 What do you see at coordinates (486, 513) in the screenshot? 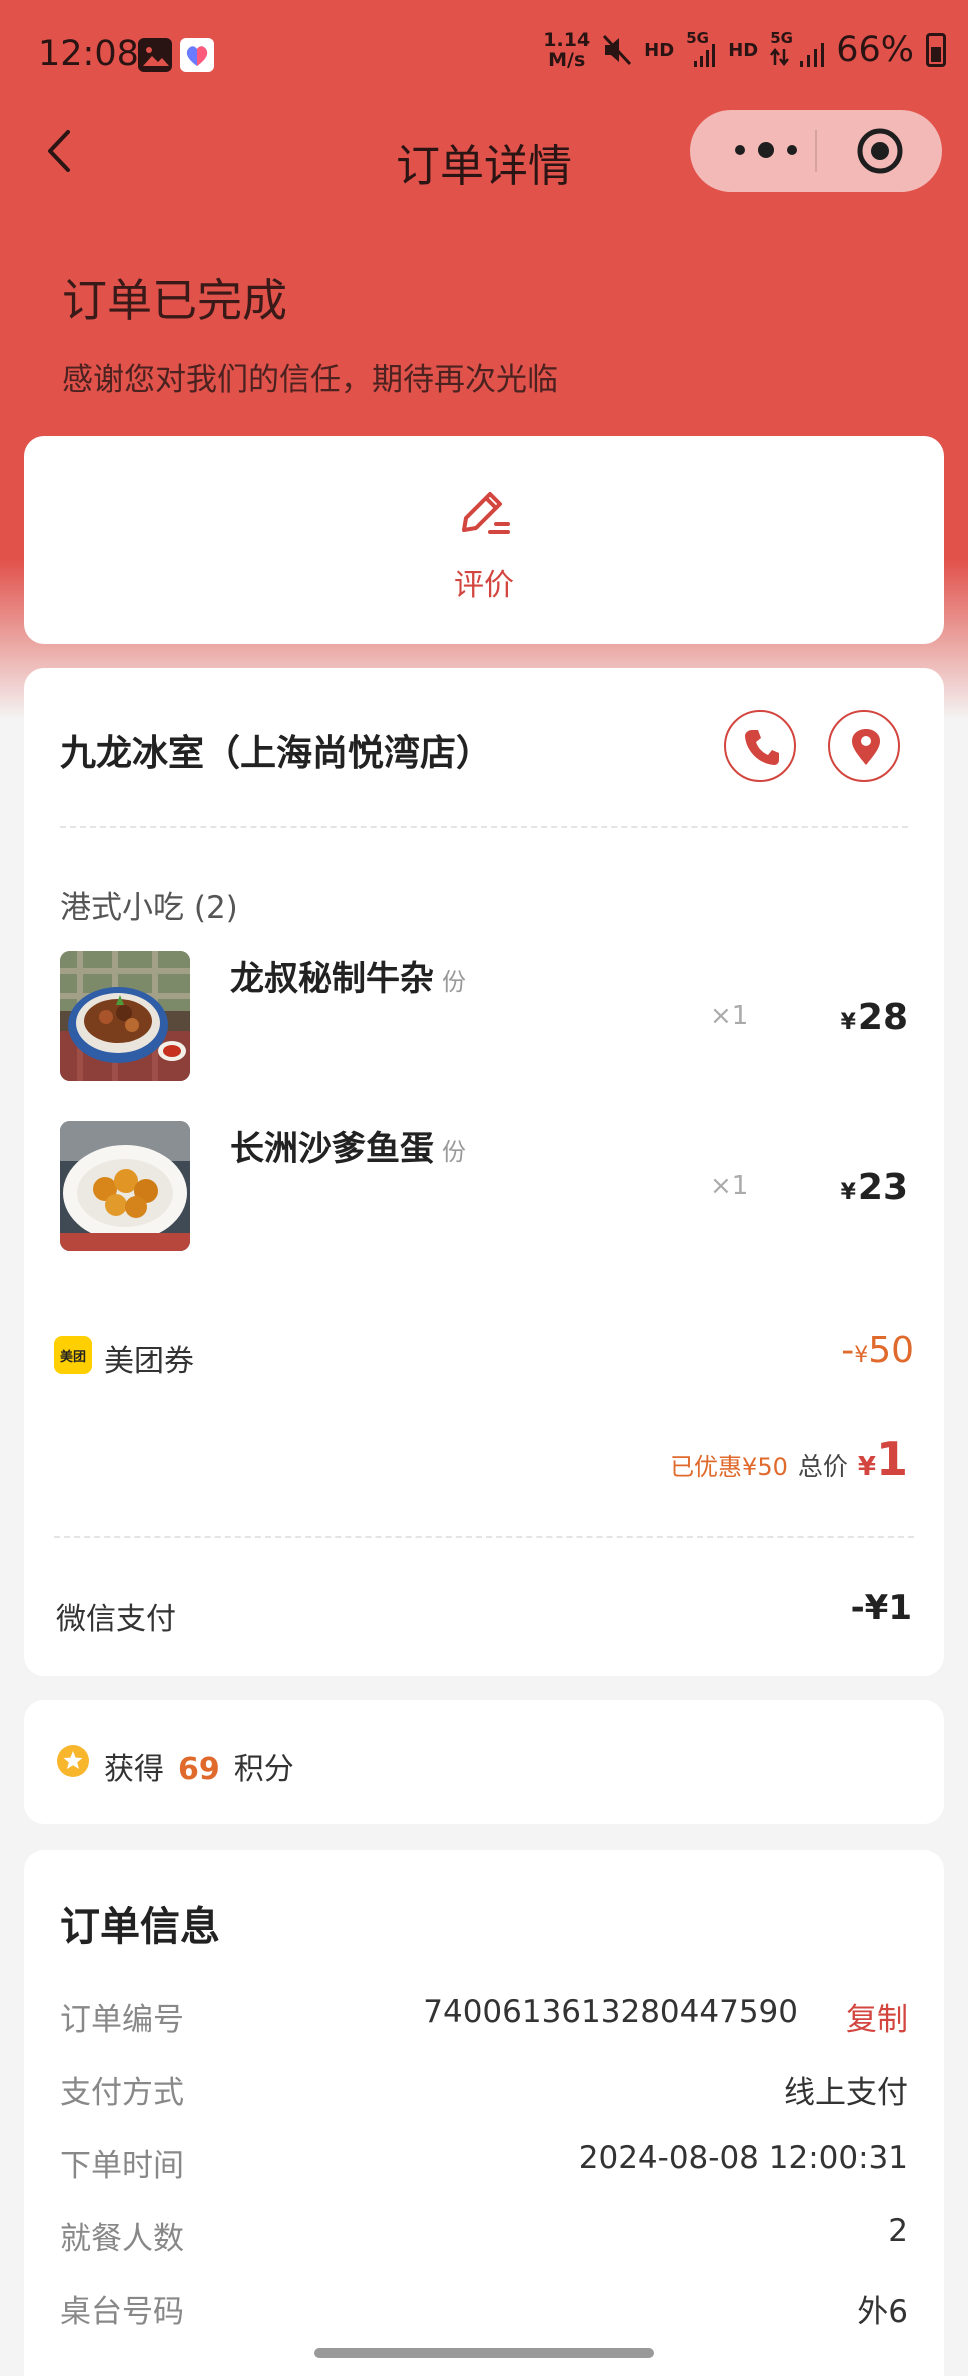
I see `edit-pen-icon` at bounding box center [486, 513].